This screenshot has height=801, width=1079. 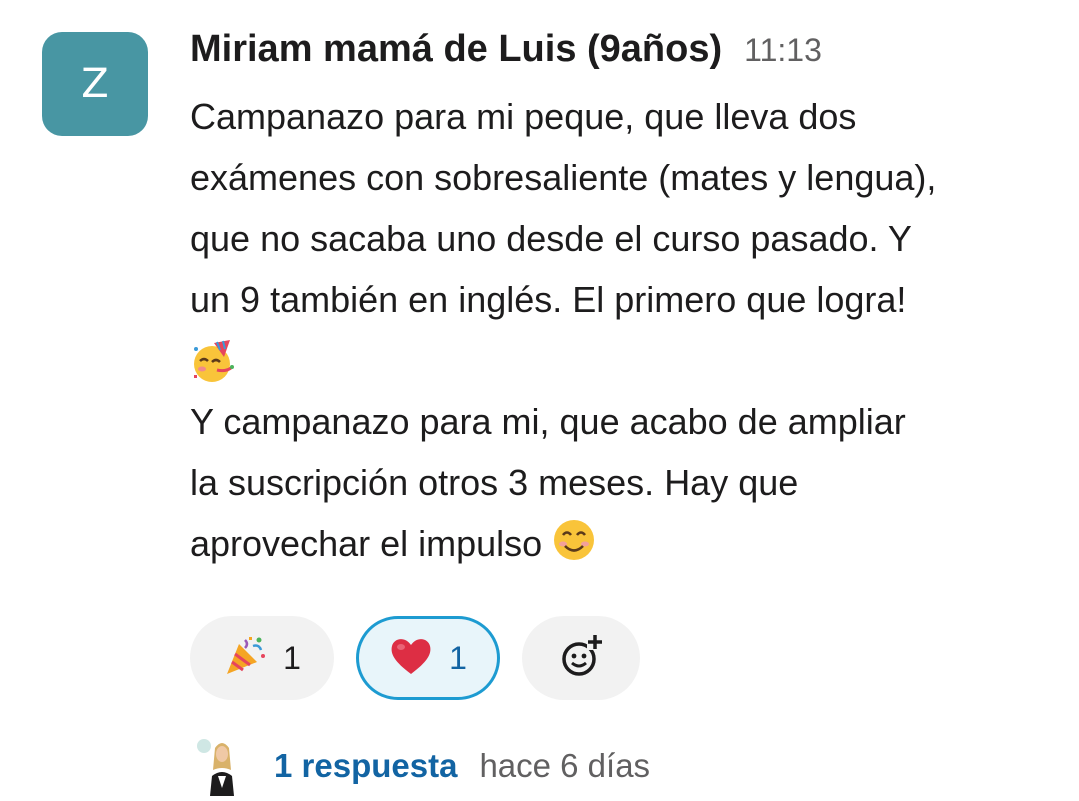 I want to click on replies-link: 1 respuesta, so click(x=365, y=766).